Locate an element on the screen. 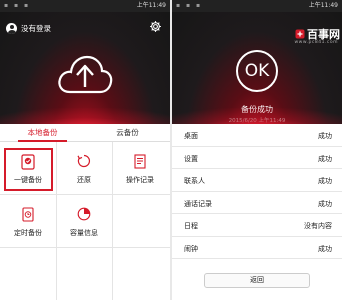 This screenshot has width=342, height=300. list-item: 通话记录 成功 is located at coordinates (257, 203).